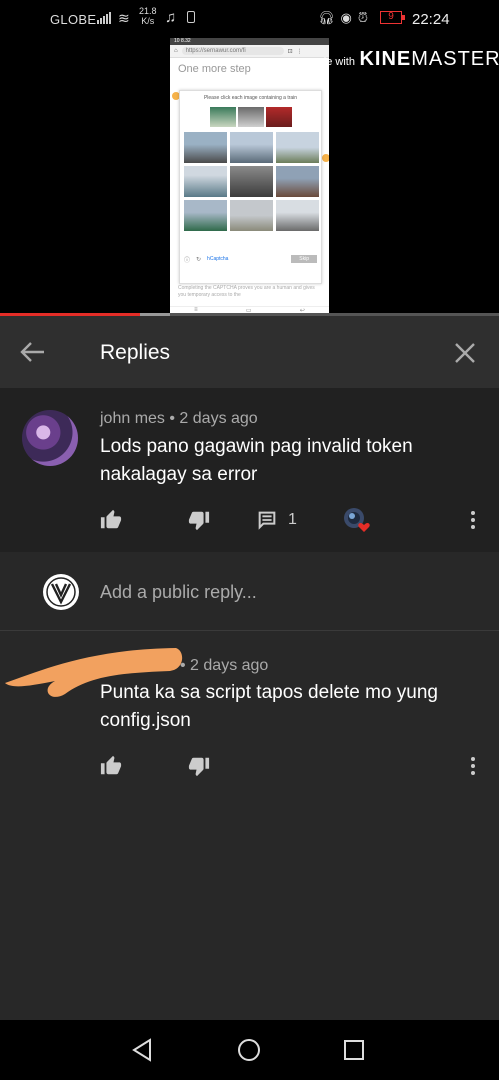 The image size is (499, 1080). Describe the element at coordinates (50, 438) in the screenshot. I see `avatar` at that location.